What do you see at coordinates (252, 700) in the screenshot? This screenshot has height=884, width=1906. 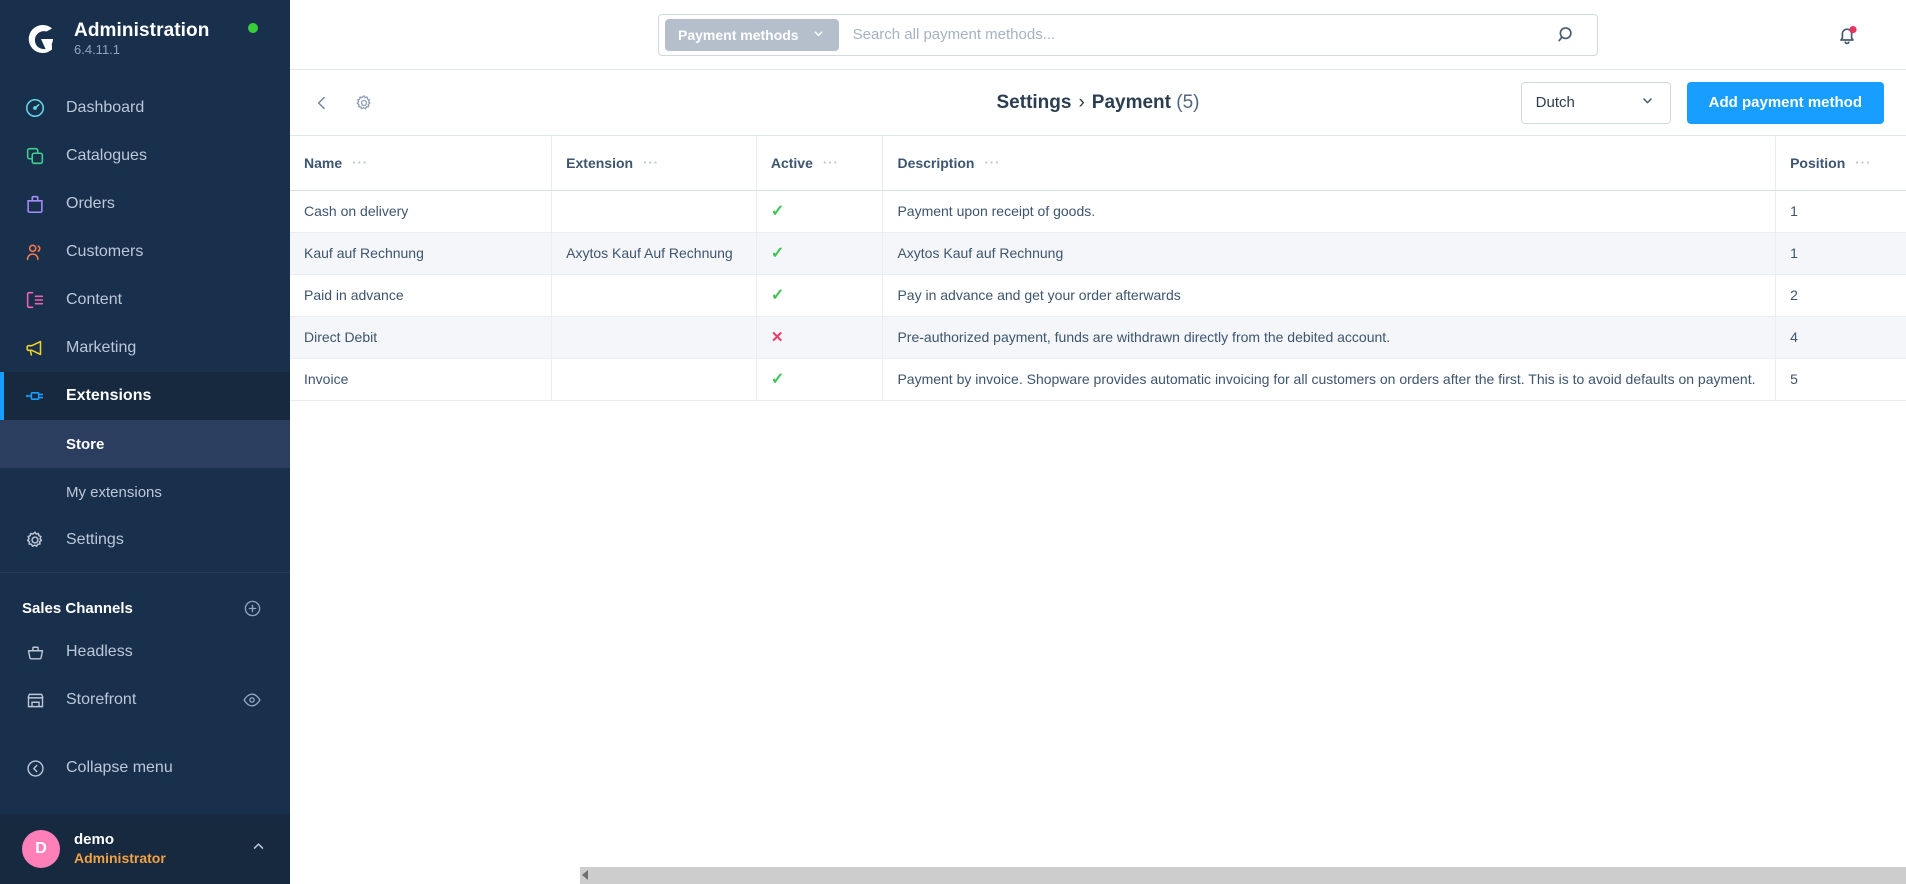 I see `eye-icon` at bounding box center [252, 700].